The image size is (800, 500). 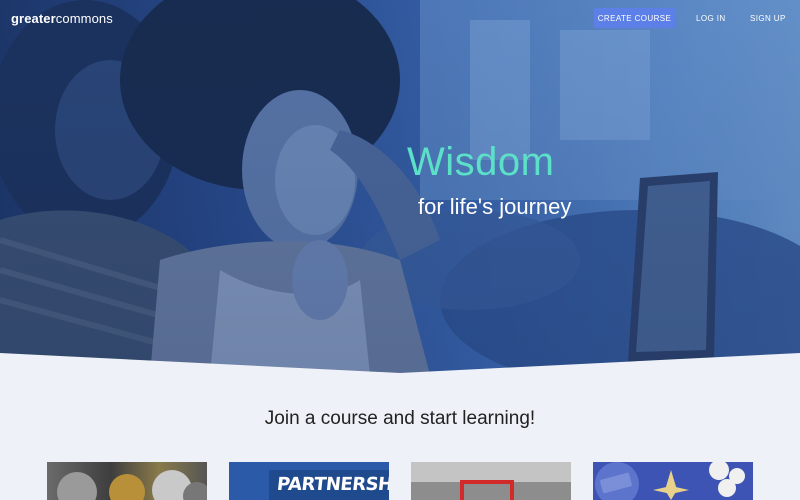 What do you see at coordinates (400, 364) in the screenshot?
I see `hero-bottom-edge` at bounding box center [400, 364].